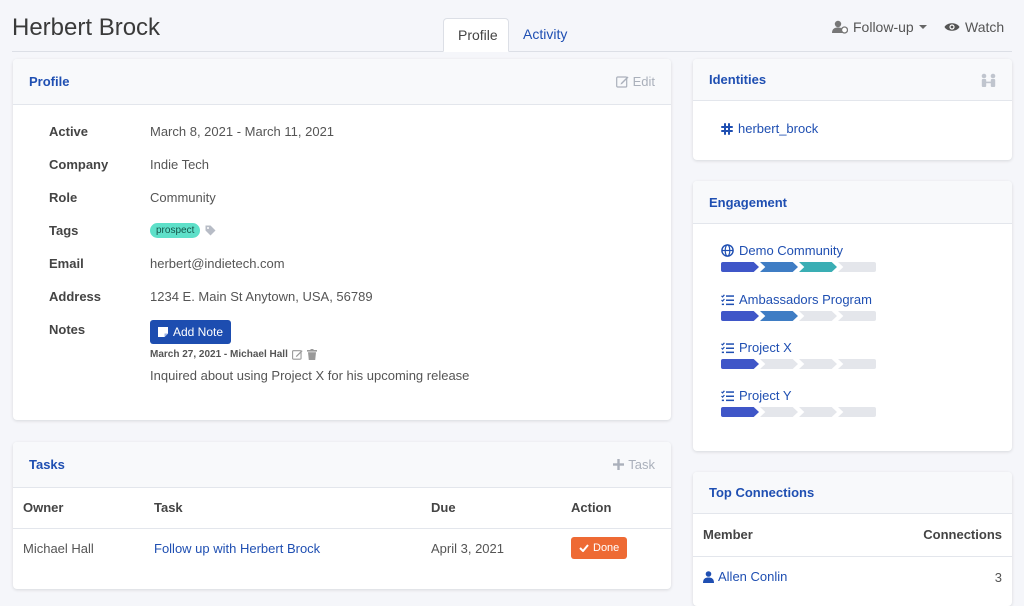  What do you see at coordinates (66, 263) in the screenshot?
I see `email-label: Email` at bounding box center [66, 263].